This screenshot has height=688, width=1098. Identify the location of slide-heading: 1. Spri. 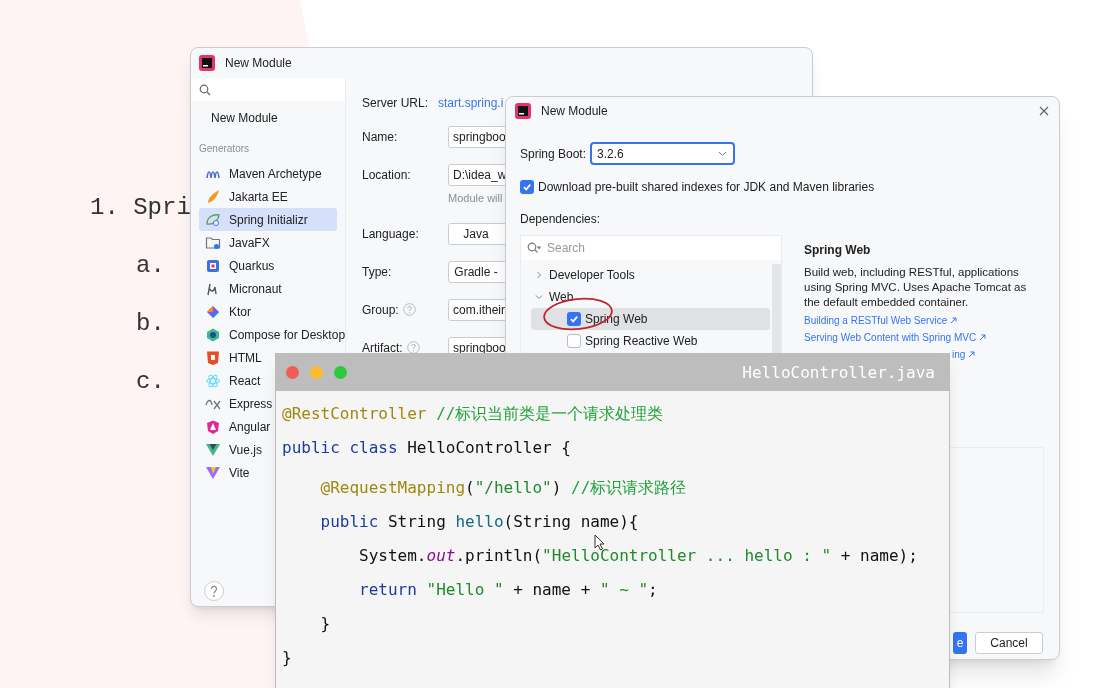
(140, 208).